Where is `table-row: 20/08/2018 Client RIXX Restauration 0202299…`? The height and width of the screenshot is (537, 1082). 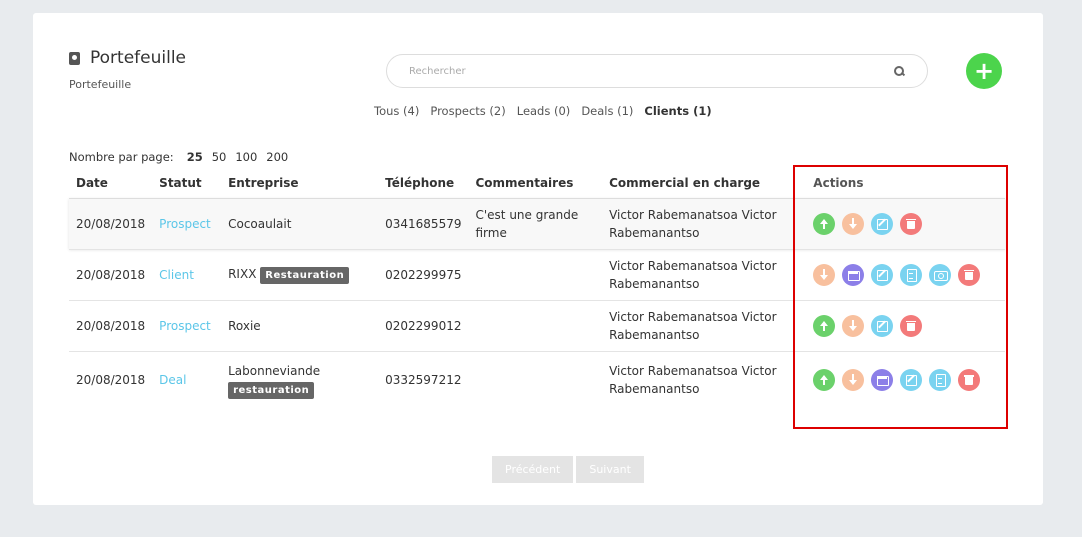
table-row: 20/08/2018 Client RIXX Restauration 0202299… is located at coordinates (537, 274).